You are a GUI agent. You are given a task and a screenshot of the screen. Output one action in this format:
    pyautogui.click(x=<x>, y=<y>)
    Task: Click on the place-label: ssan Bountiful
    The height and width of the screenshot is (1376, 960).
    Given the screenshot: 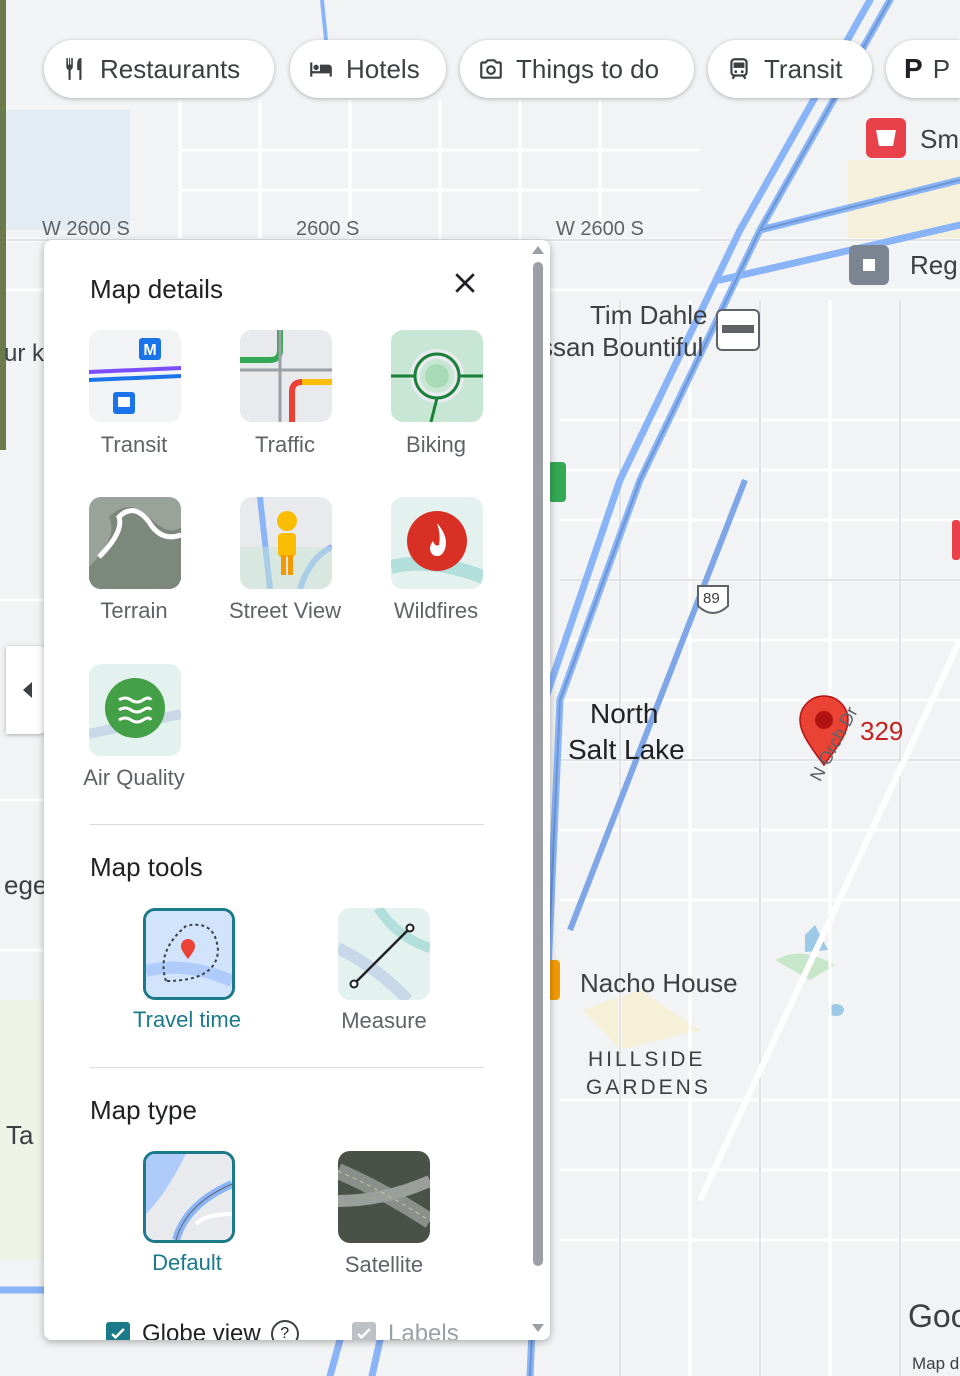 What is the action you would take?
    pyautogui.click(x=621, y=347)
    